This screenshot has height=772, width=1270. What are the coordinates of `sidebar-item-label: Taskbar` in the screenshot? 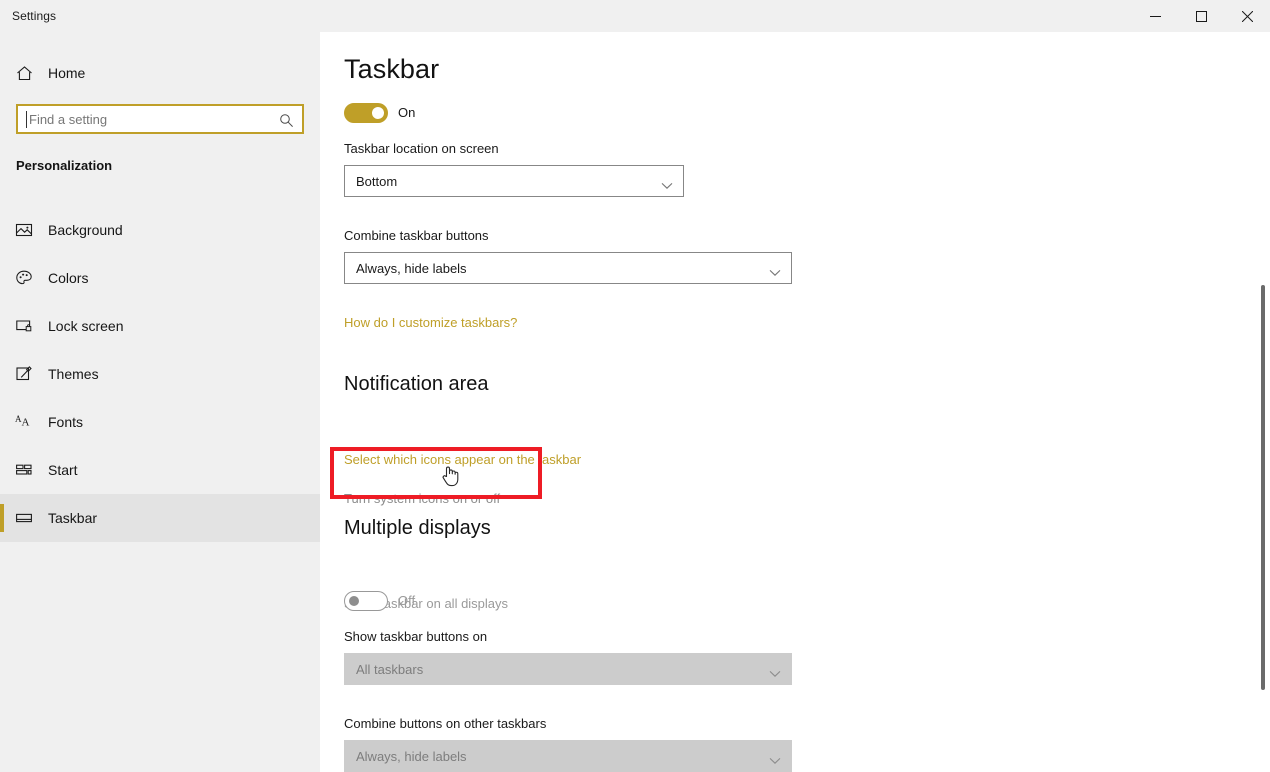 It's located at (73, 518).